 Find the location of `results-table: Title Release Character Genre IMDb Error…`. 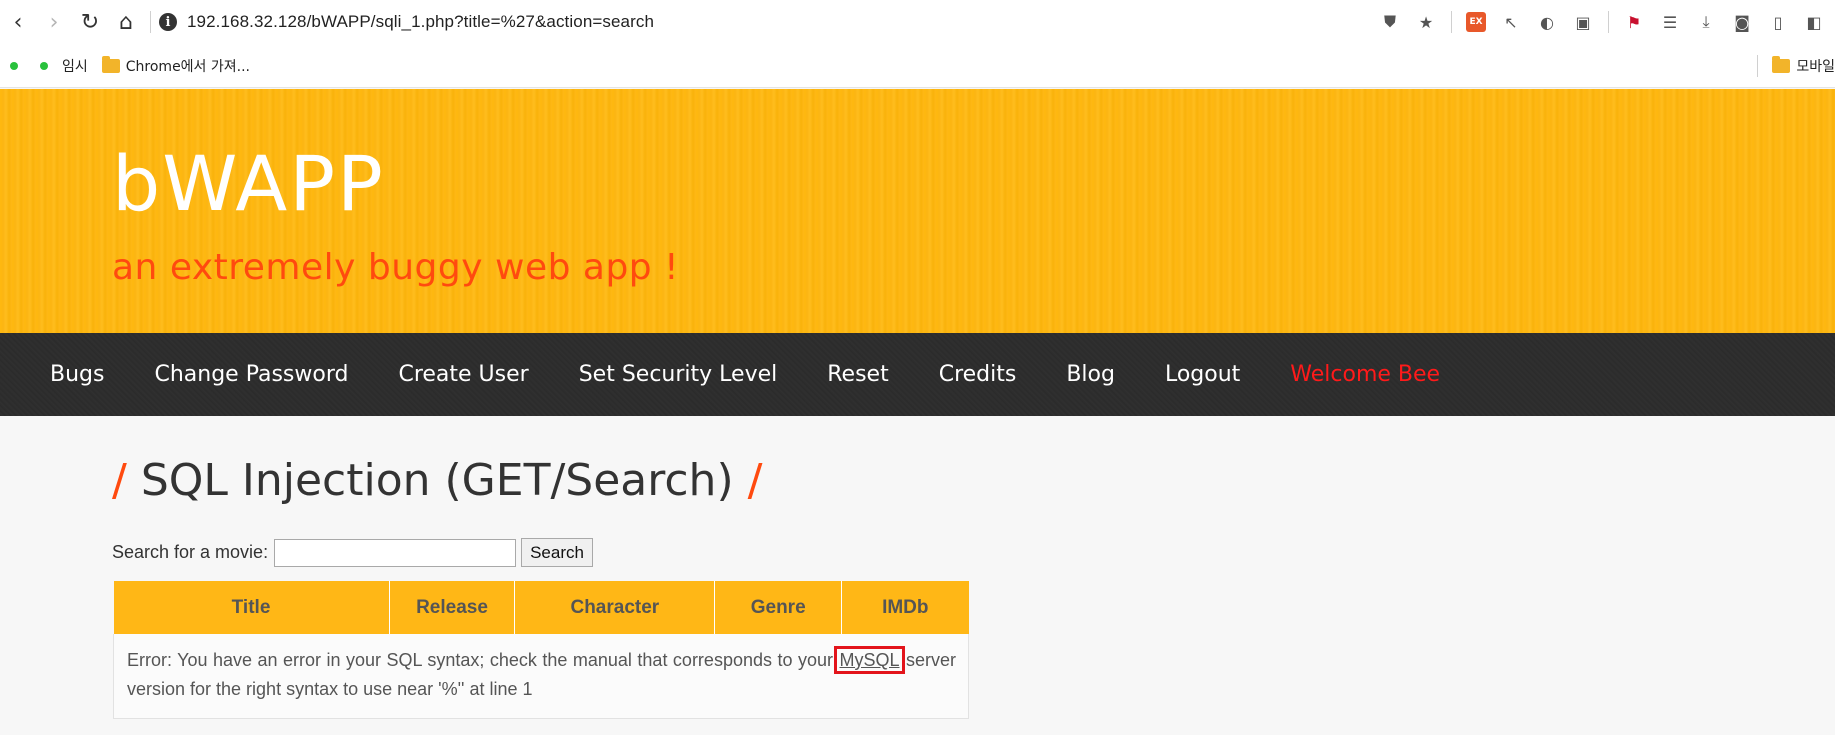

results-table: Title Release Character Genre IMDb Error… is located at coordinates (541, 650).